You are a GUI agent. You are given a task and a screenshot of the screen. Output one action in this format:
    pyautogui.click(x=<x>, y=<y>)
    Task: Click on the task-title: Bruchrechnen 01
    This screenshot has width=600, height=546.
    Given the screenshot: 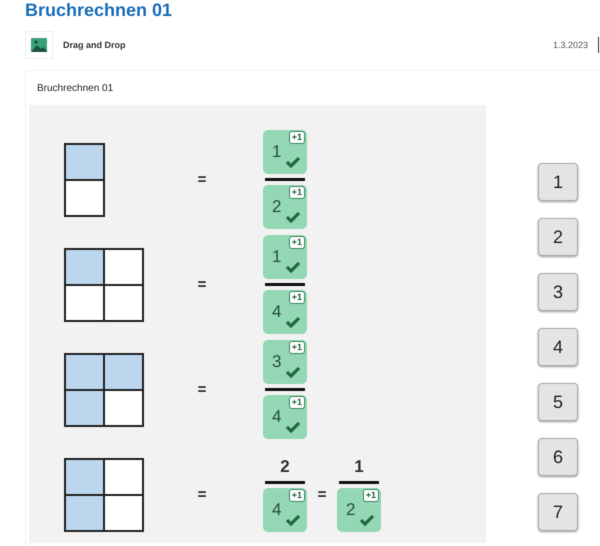 What is the action you would take?
    pyautogui.click(x=75, y=89)
    